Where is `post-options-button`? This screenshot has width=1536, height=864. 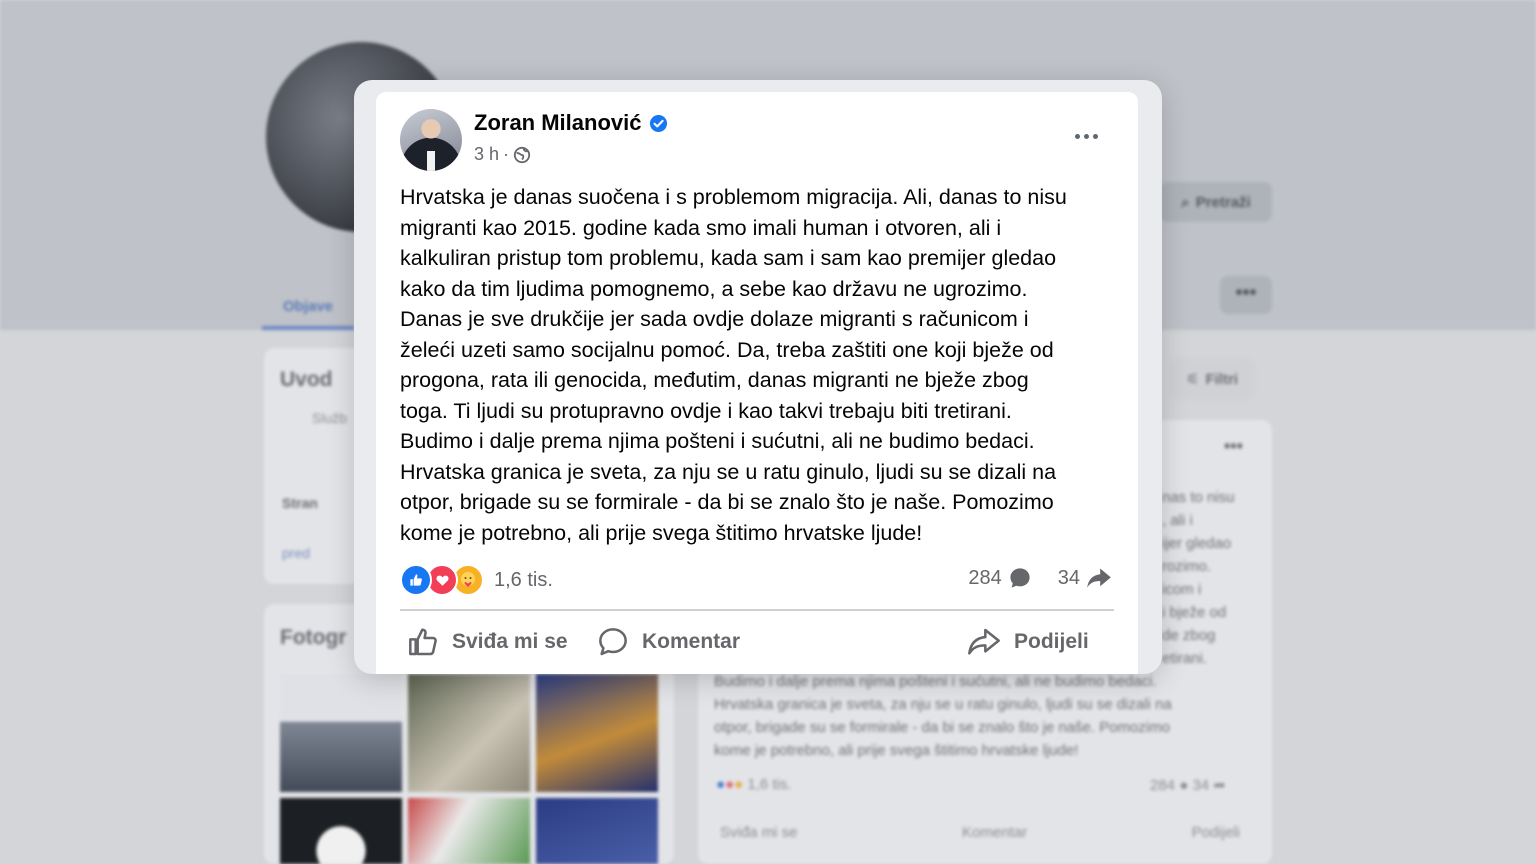
post-options-button is located at coordinates (1086, 136).